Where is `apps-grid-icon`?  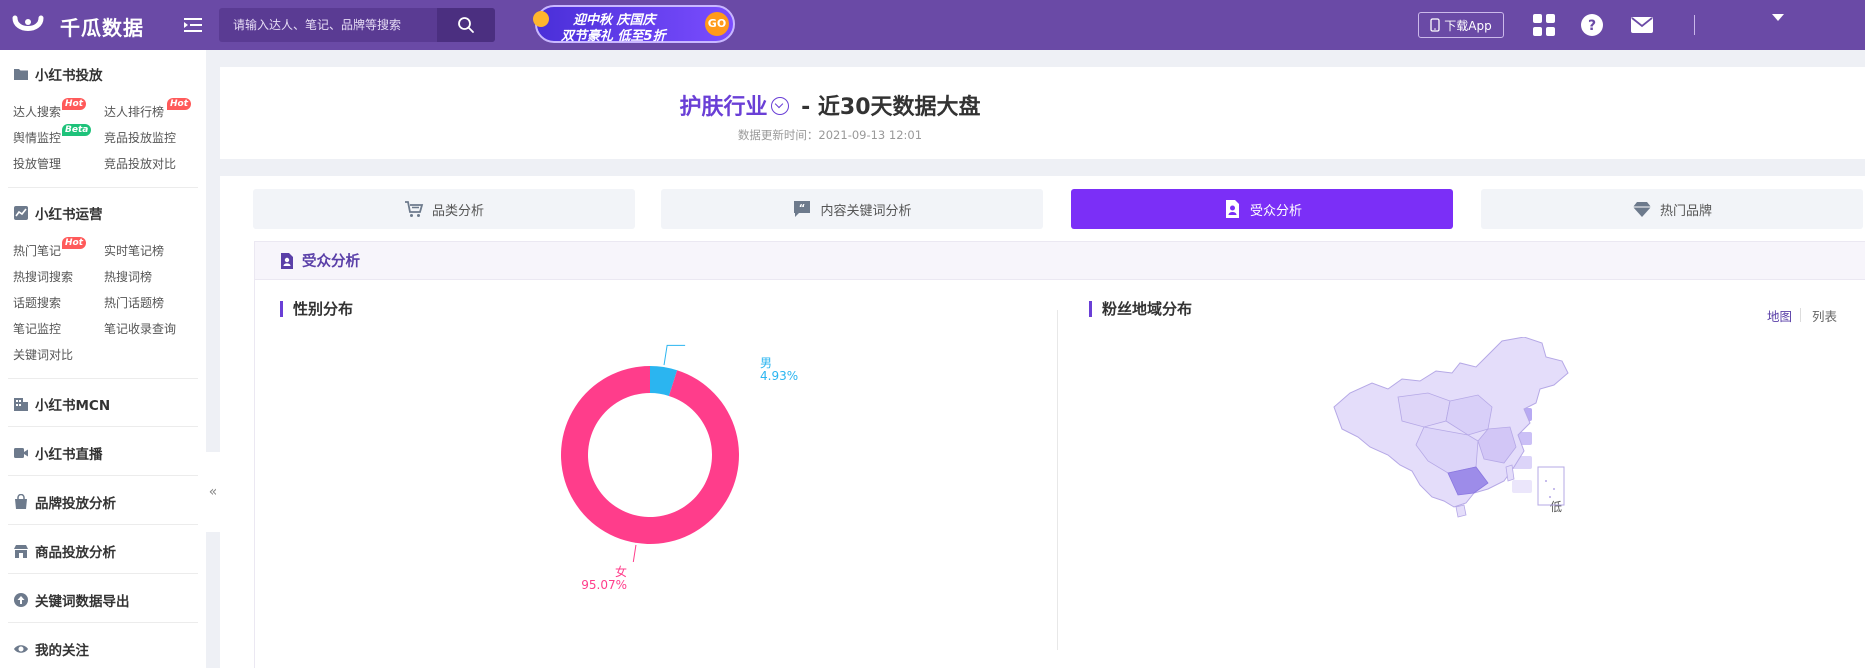
apps-grid-icon is located at coordinates (1544, 25).